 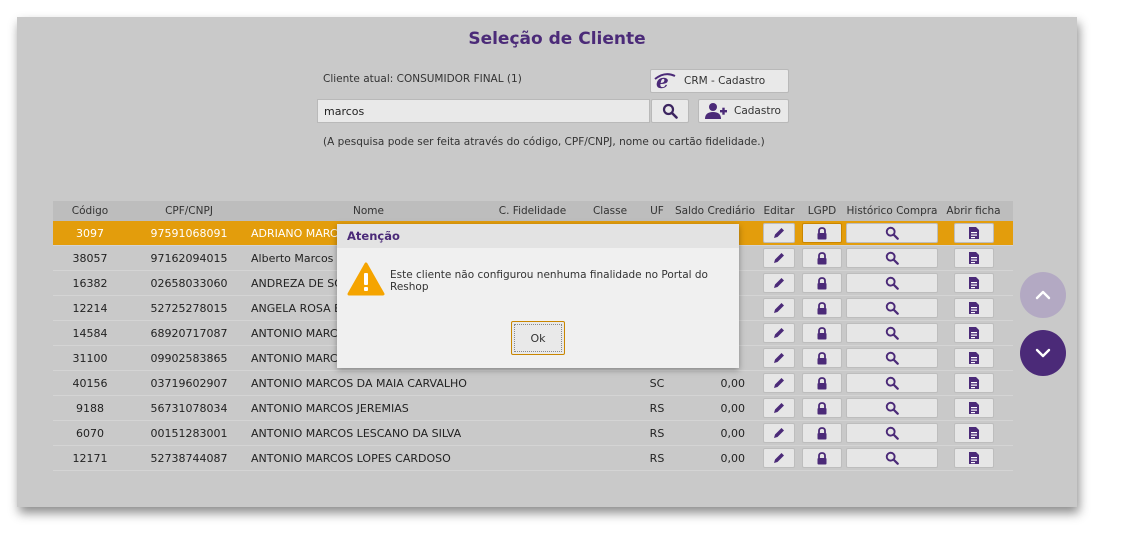 What do you see at coordinates (1043, 295) in the screenshot?
I see `scroll-up-button` at bounding box center [1043, 295].